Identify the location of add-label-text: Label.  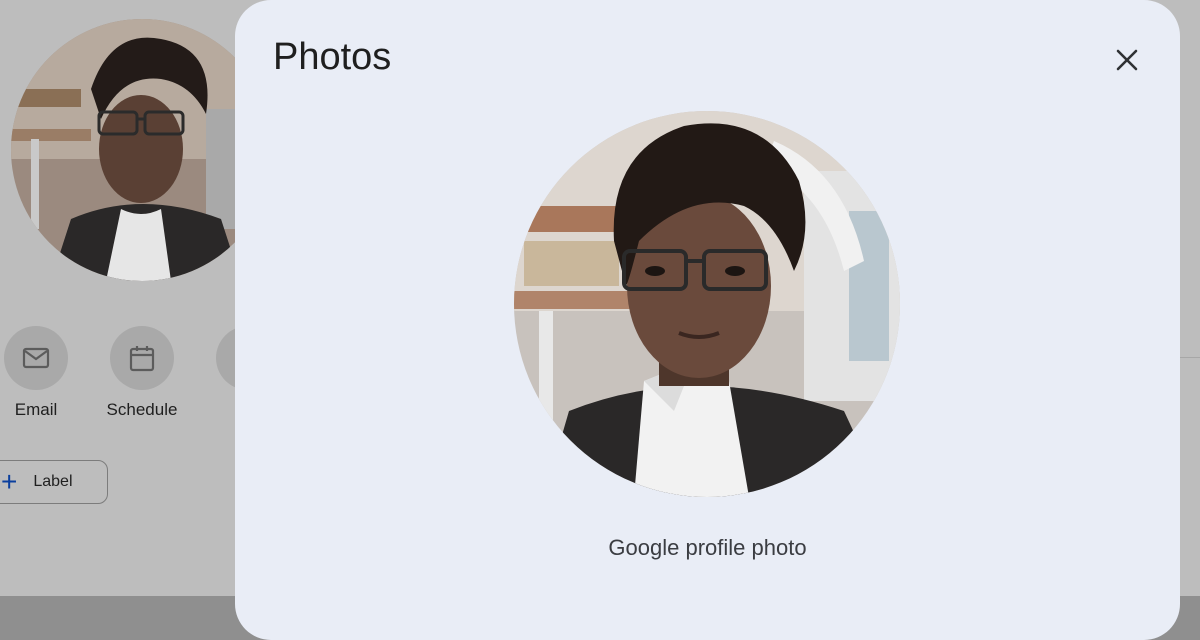
(53, 481).